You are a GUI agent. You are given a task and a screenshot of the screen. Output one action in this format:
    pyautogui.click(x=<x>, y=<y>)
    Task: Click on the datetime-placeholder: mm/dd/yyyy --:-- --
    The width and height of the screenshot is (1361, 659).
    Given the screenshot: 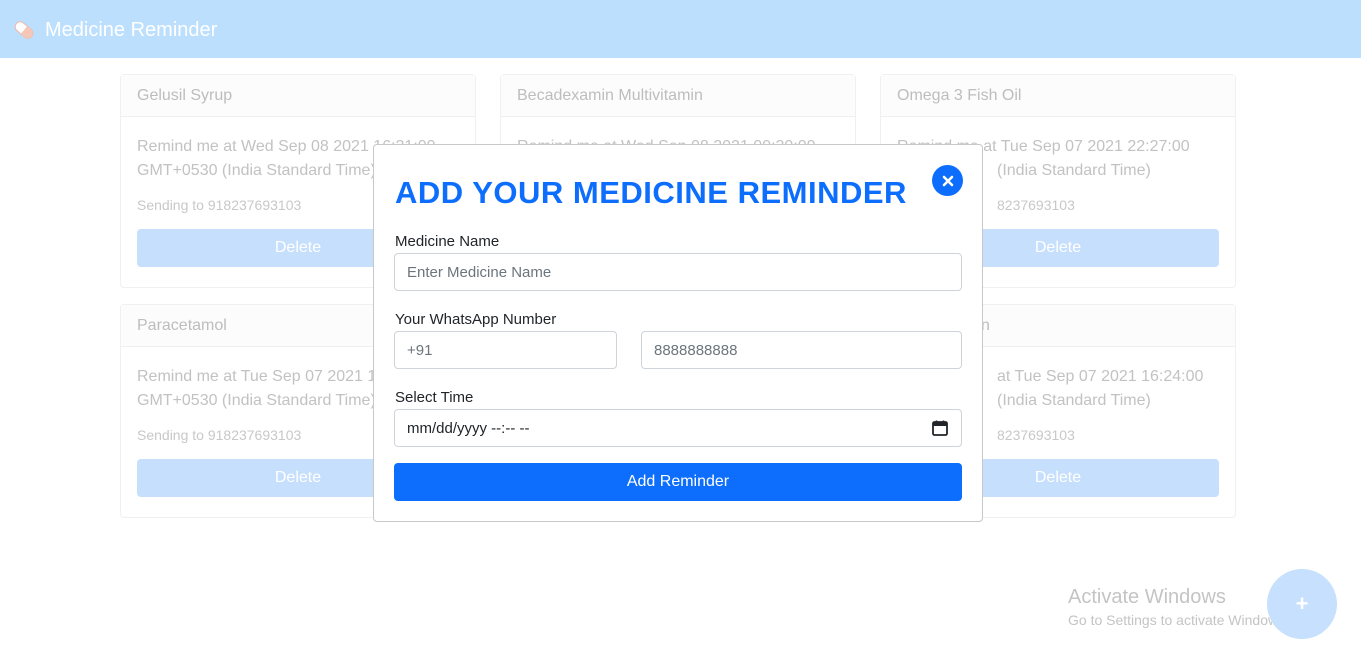 What is the action you would take?
    pyautogui.click(x=468, y=428)
    